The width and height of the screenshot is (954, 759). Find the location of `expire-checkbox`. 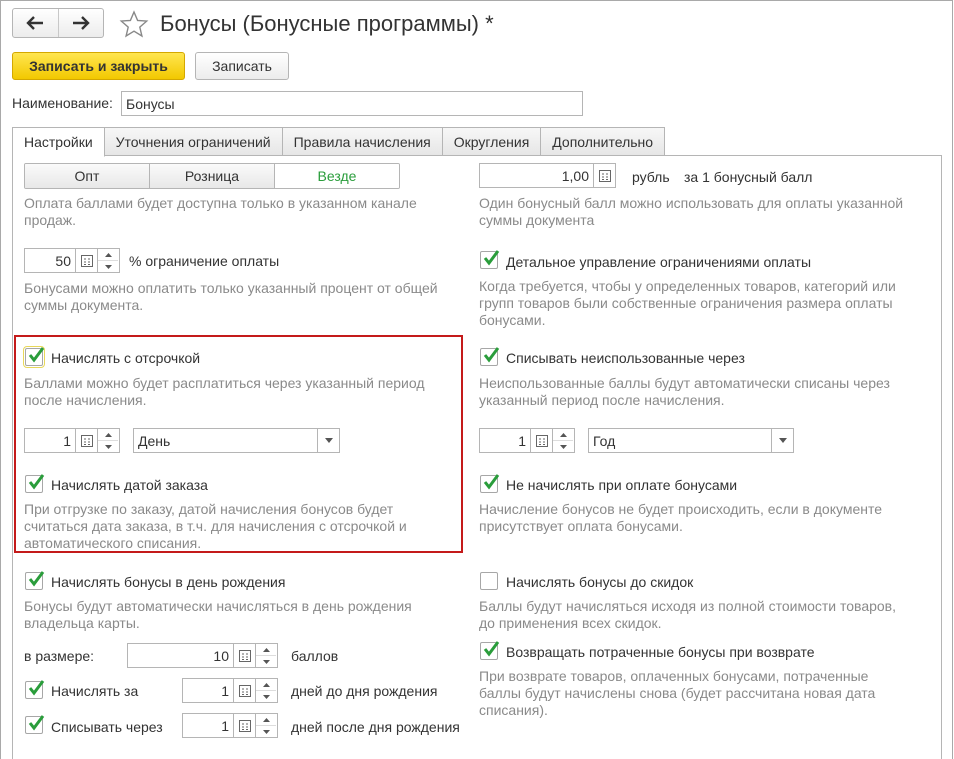

expire-checkbox is located at coordinates (490, 356).